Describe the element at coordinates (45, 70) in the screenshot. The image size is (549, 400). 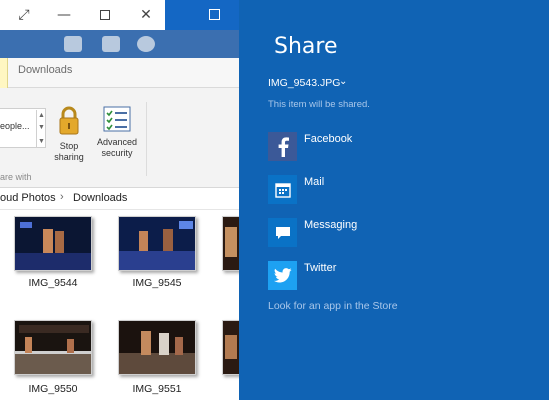
I see `tab-downloads: Downloads` at that location.